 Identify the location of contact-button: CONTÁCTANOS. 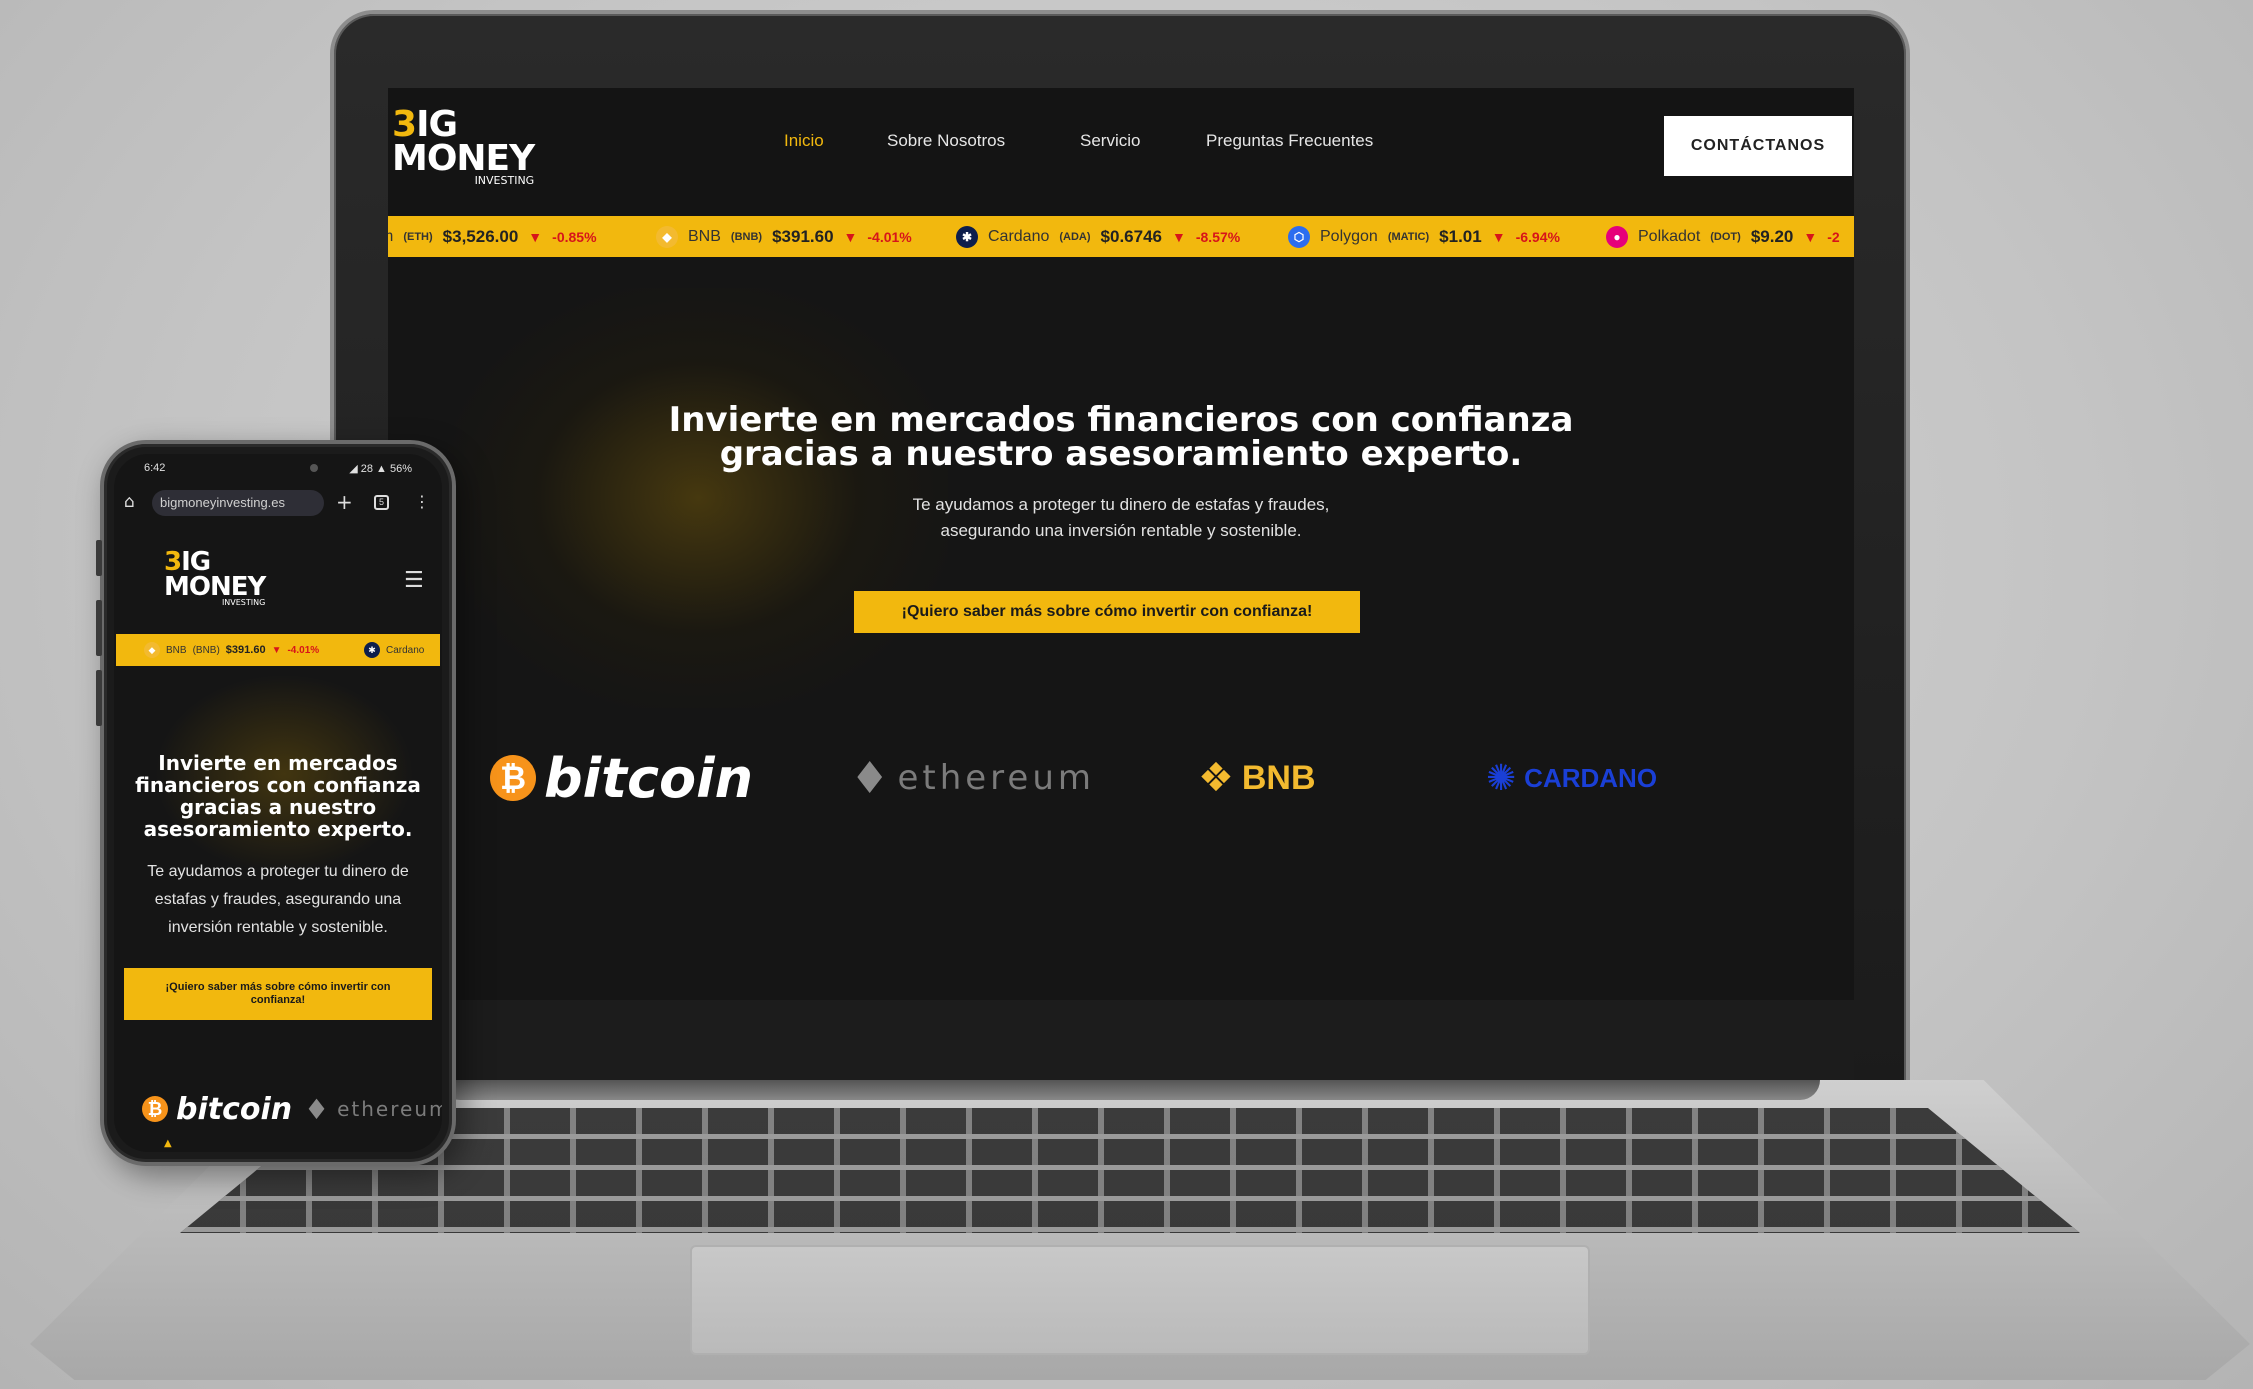
(1758, 146).